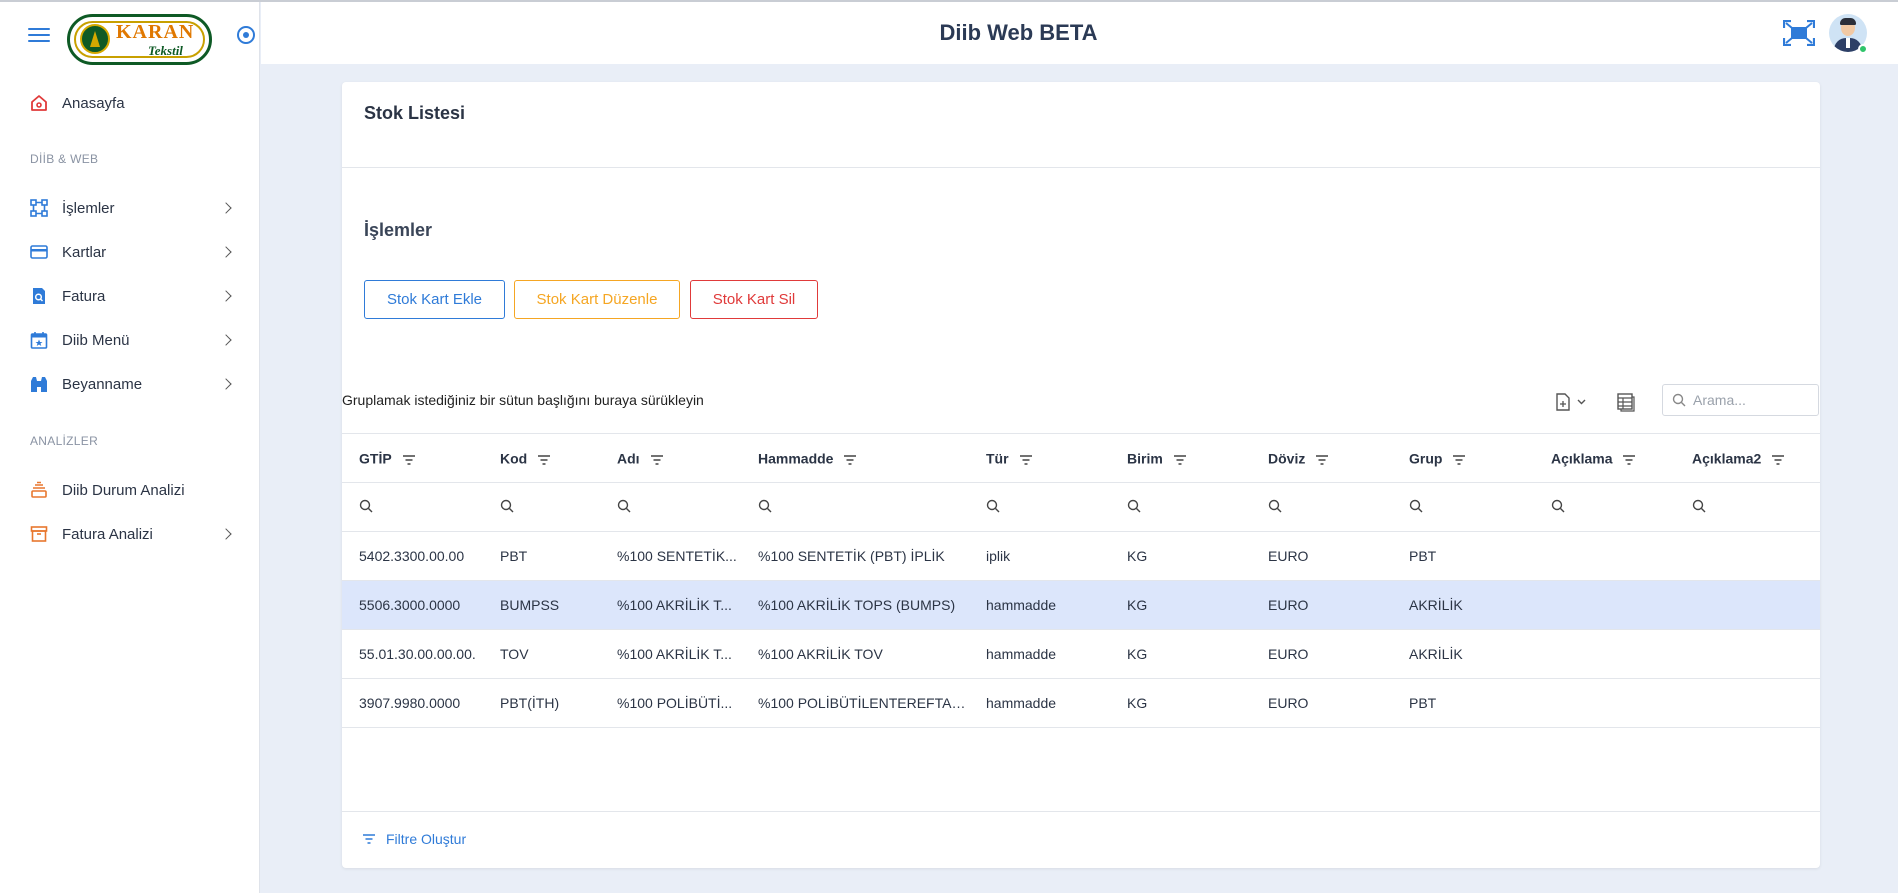 The height and width of the screenshot is (893, 1898). What do you see at coordinates (1039, 458) in the screenshot?
I see `column-header: Tür` at bounding box center [1039, 458].